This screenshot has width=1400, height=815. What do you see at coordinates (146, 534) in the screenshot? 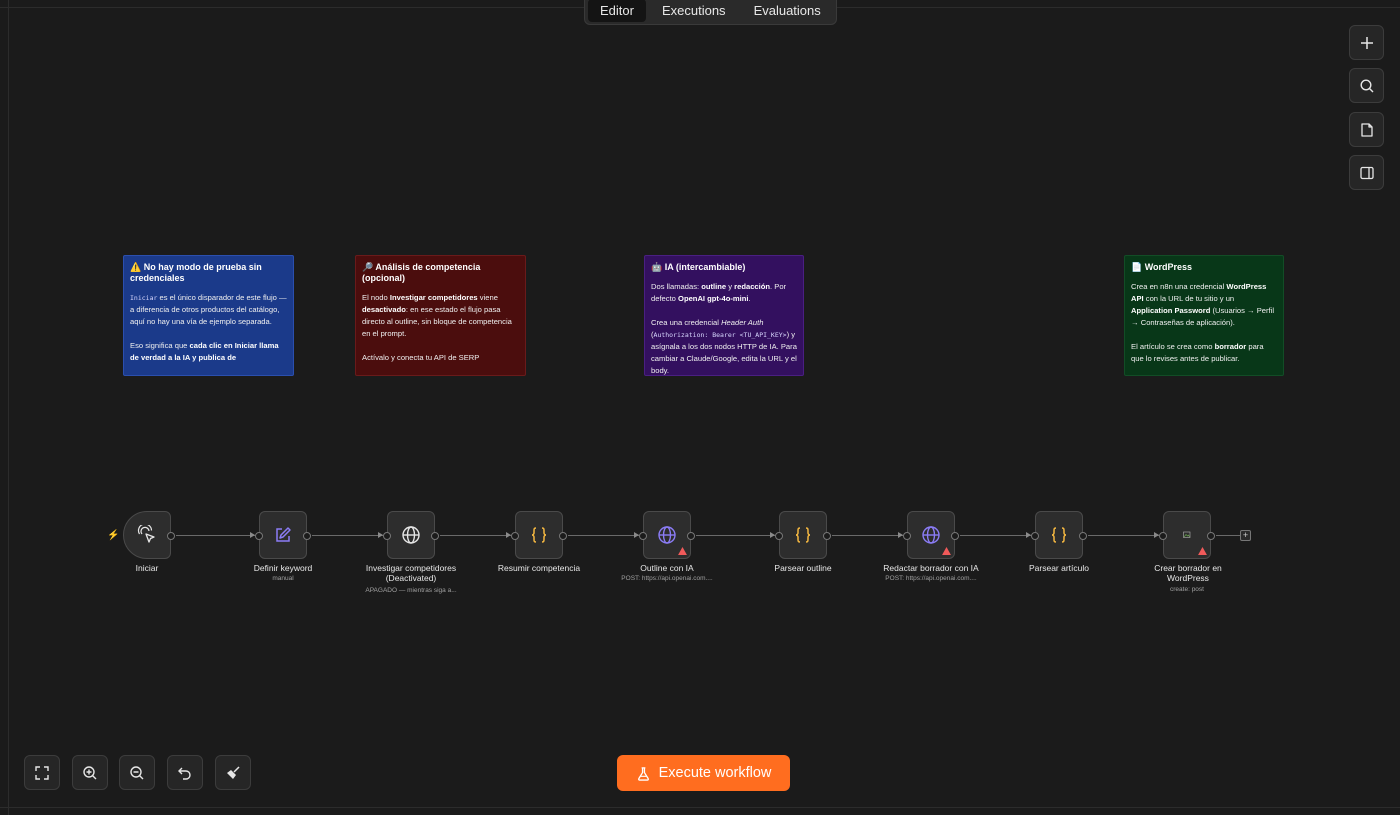
I see `cursor-click-icon` at bounding box center [146, 534].